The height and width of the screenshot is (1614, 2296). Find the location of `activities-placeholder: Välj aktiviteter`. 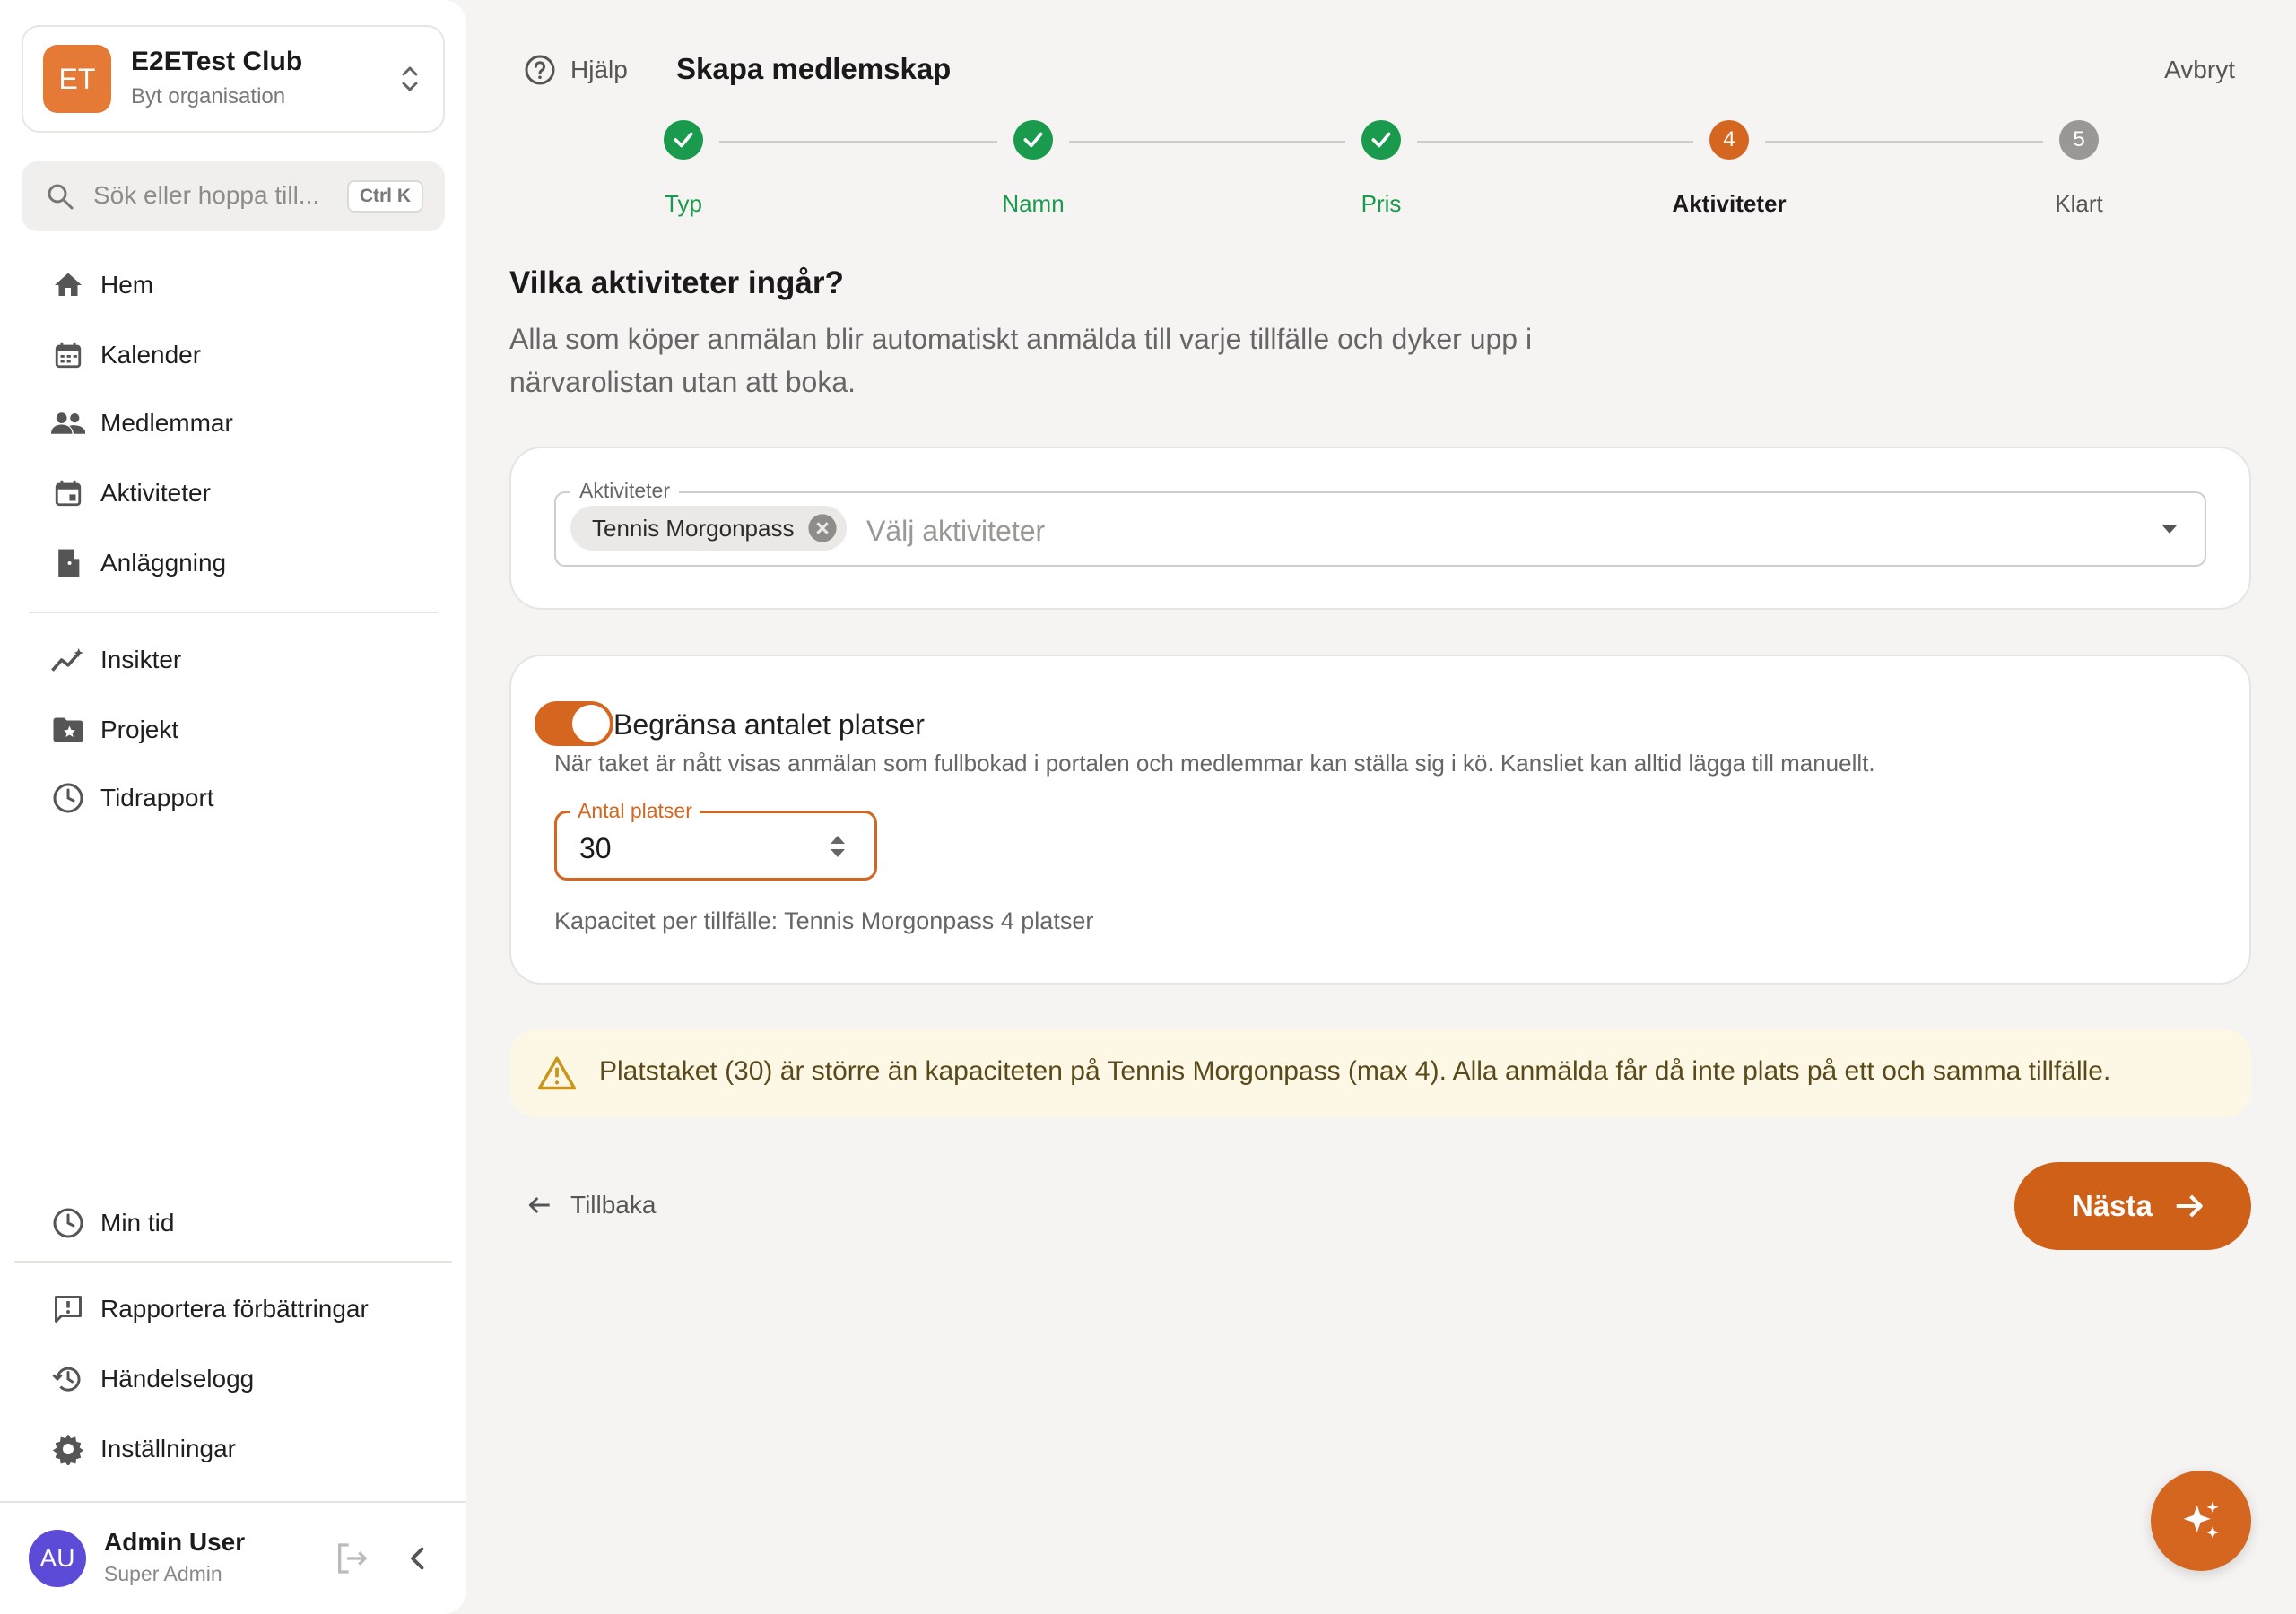

activities-placeholder: Välj aktiviteter is located at coordinates (955, 531).